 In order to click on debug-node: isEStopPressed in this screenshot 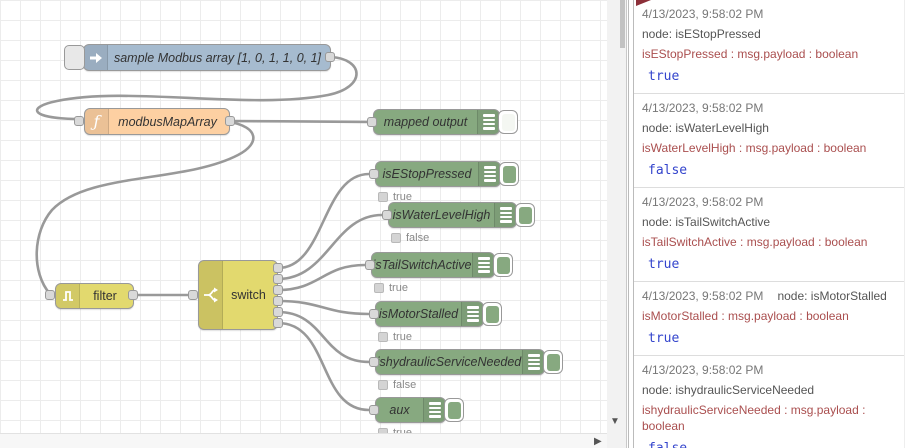, I will do `click(438, 174)`.